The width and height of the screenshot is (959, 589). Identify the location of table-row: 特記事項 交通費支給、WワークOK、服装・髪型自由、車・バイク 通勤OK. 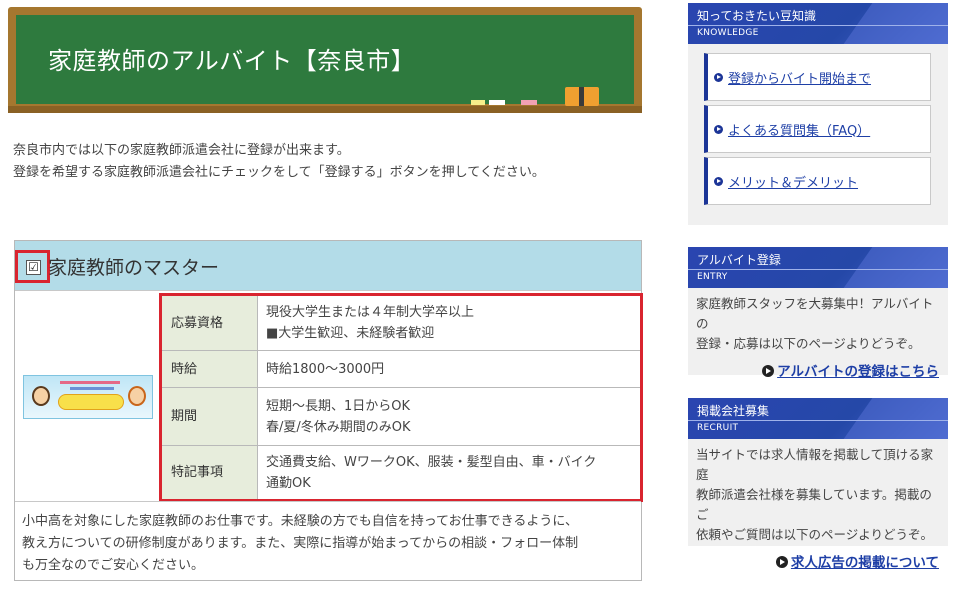
(401, 472).